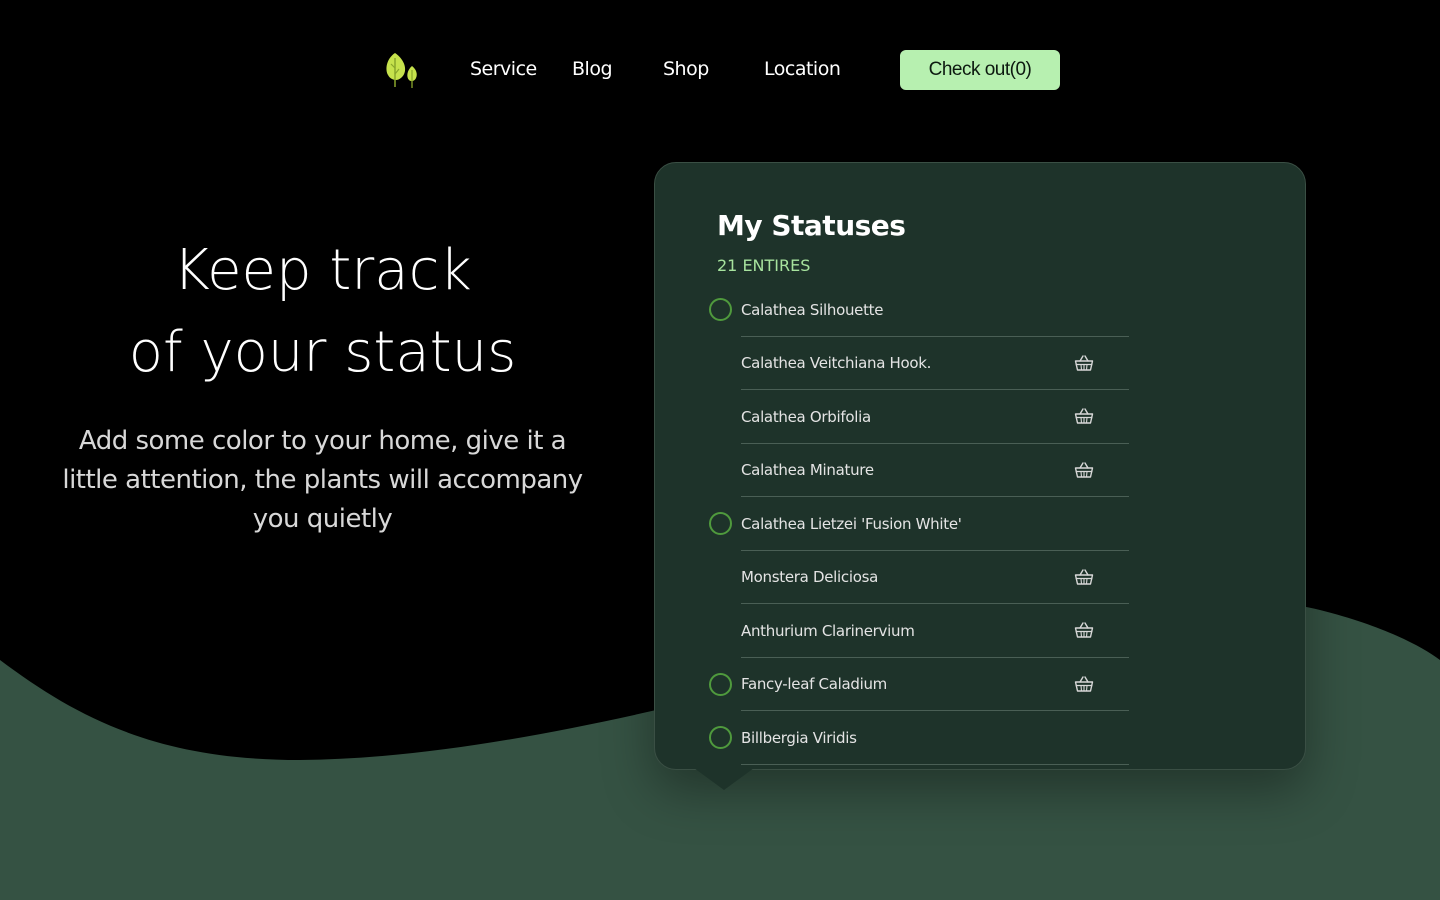 This screenshot has height=900, width=1440. What do you see at coordinates (836, 363) in the screenshot?
I see `list-item-label: Calathea Veitchiana Hook.` at bounding box center [836, 363].